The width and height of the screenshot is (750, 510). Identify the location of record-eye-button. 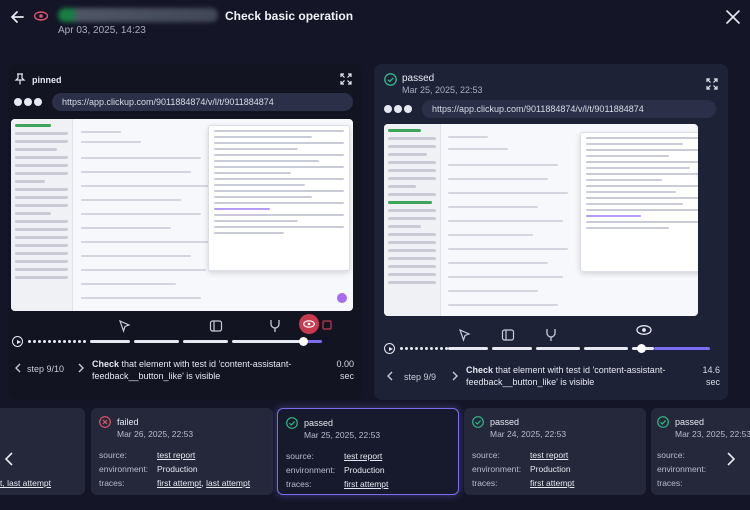
(309, 324).